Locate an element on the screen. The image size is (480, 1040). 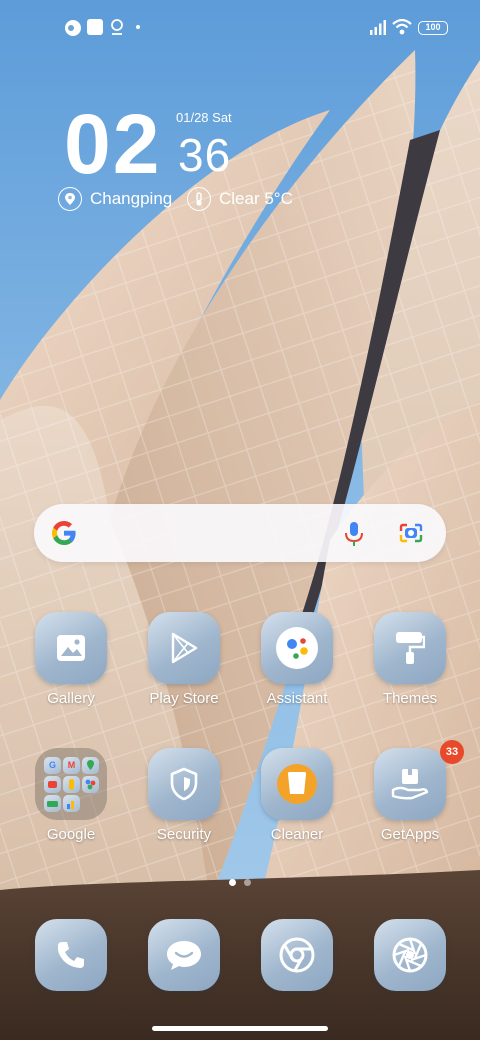
google-g-icon is located at coordinates (64, 533).